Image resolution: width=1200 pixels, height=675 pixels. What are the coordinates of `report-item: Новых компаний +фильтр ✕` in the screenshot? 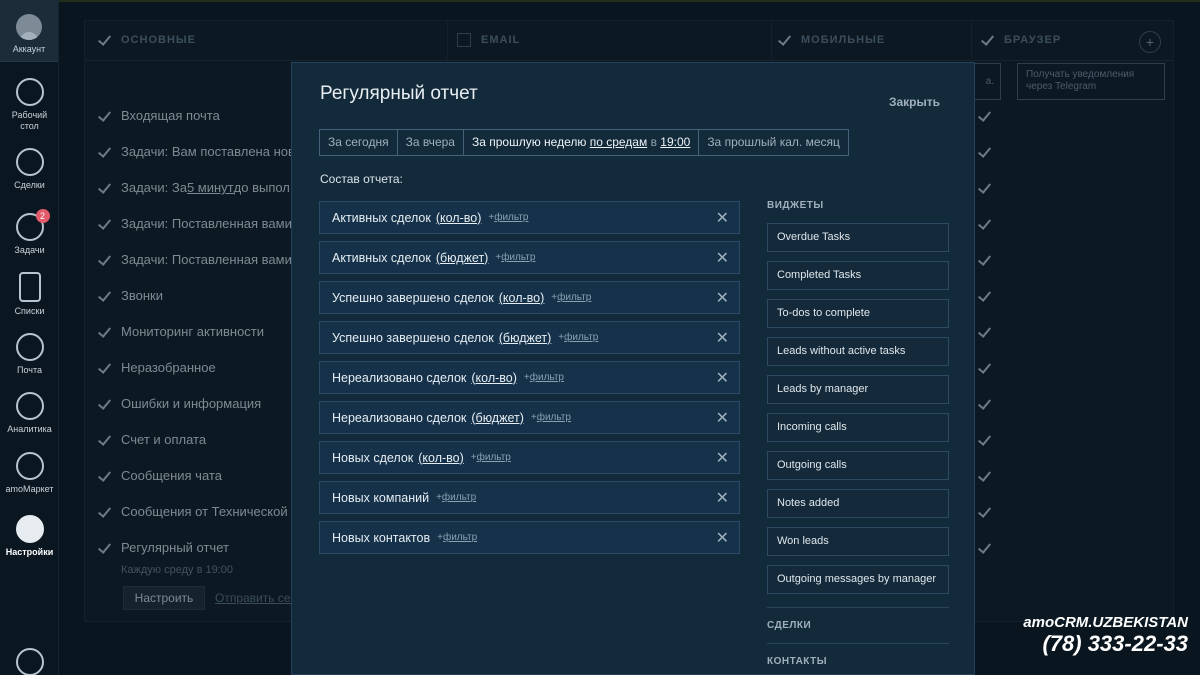 It's located at (529, 497).